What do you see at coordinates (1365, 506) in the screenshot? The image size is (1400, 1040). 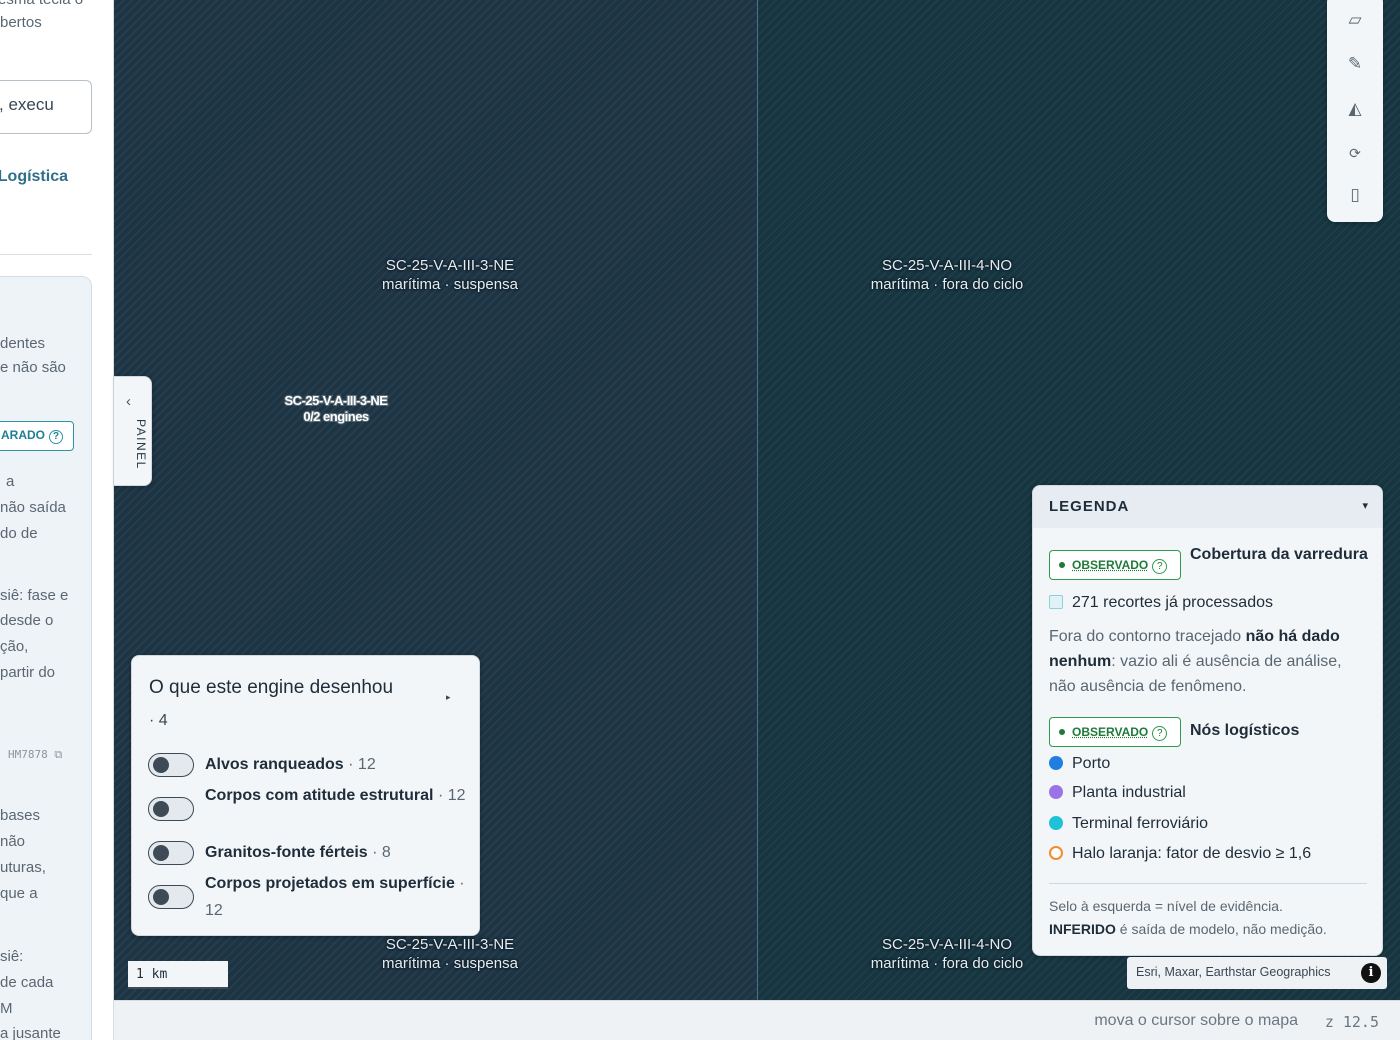 I see `caret-down-icon: ▾` at bounding box center [1365, 506].